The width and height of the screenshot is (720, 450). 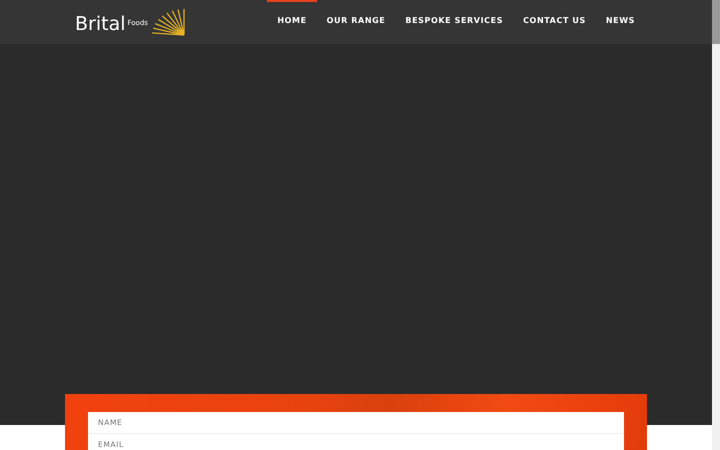 What do you see at coordinates (454, 22) in the screenshot?
I see `nav-link: BESPOKE SERVICES` at bounding box center [454, 22].